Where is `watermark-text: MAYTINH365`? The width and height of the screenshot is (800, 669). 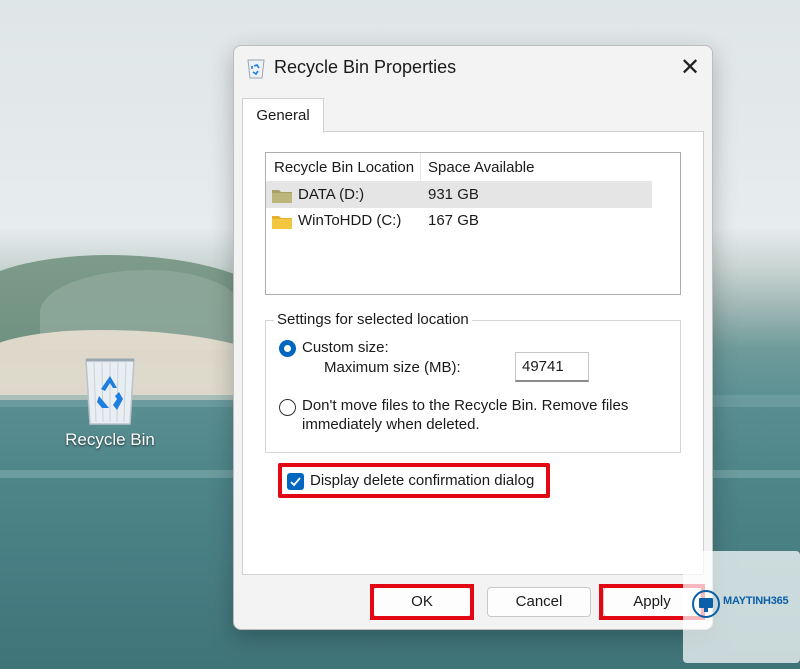
watermark-text: MAYTINH365 is located at coordinates (756, 601).